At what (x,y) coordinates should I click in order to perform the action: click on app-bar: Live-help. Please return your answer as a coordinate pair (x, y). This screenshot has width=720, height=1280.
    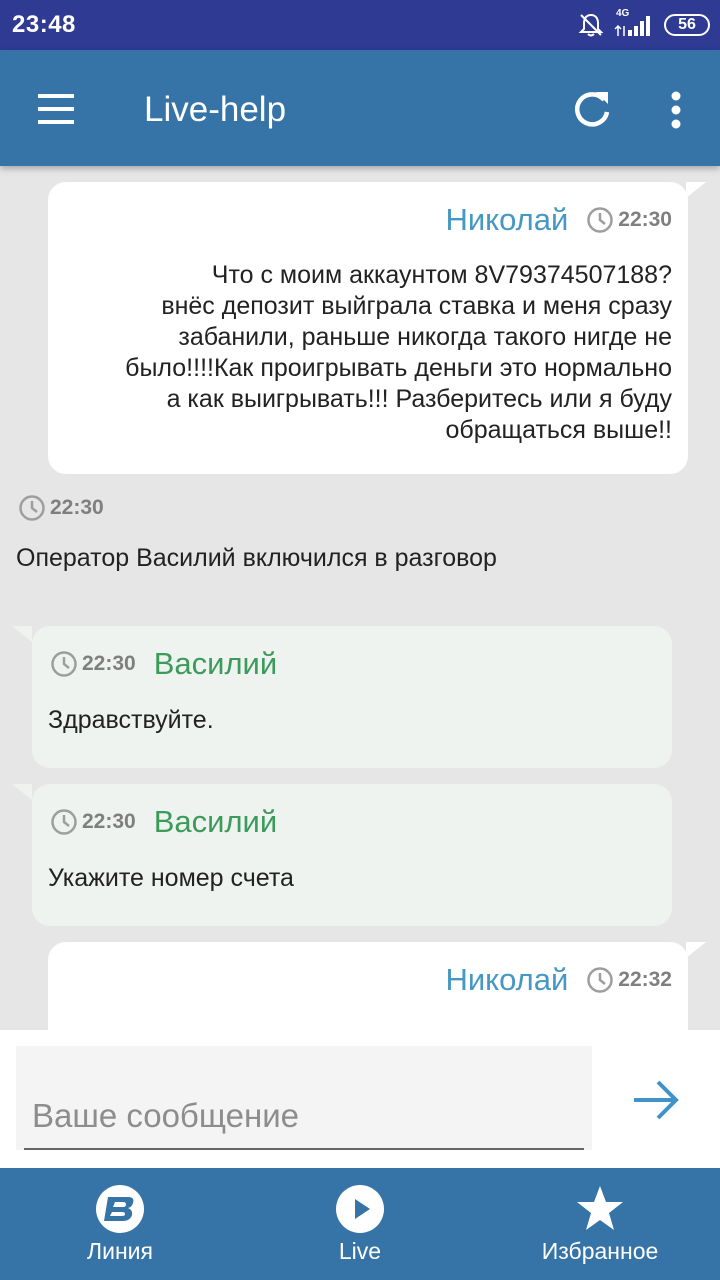
    Looking at the image, I should click on (360, 108).